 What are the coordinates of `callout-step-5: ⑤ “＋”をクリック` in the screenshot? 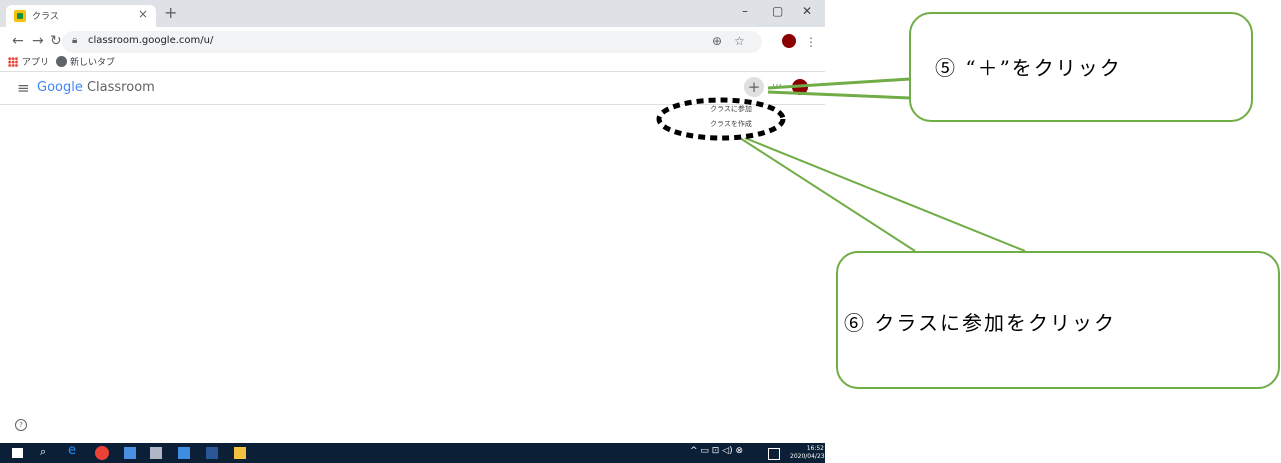 It's located at (1081, 67).